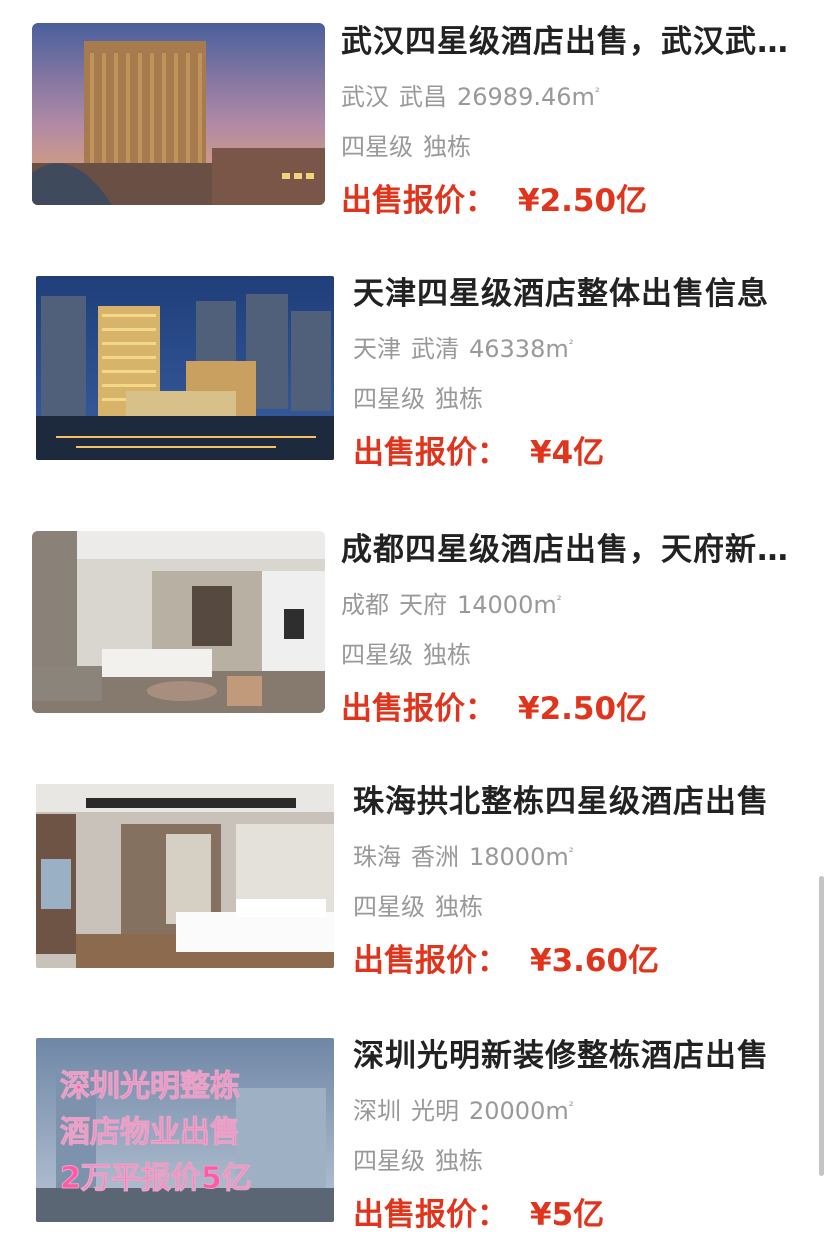 This screenshot has height=1249, width=828. What do you see at coordinates (365, 605) in the screenshot?
I see `city: 成都` at bounding box center [365, 605].